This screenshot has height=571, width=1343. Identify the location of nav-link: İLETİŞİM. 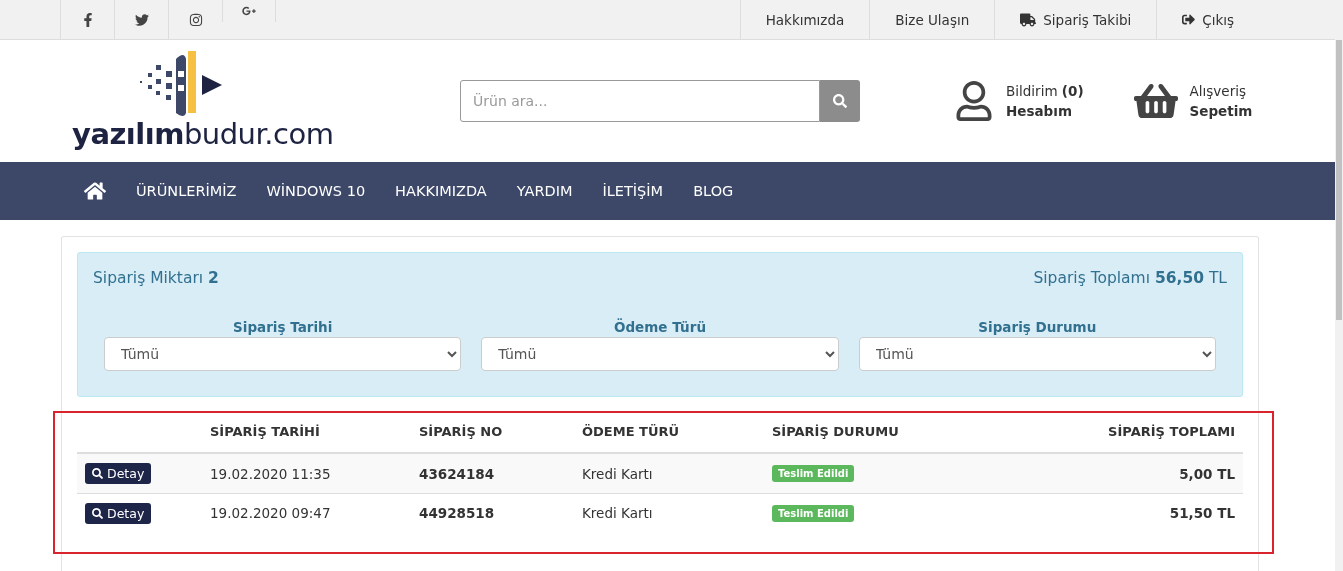
(633, 191).